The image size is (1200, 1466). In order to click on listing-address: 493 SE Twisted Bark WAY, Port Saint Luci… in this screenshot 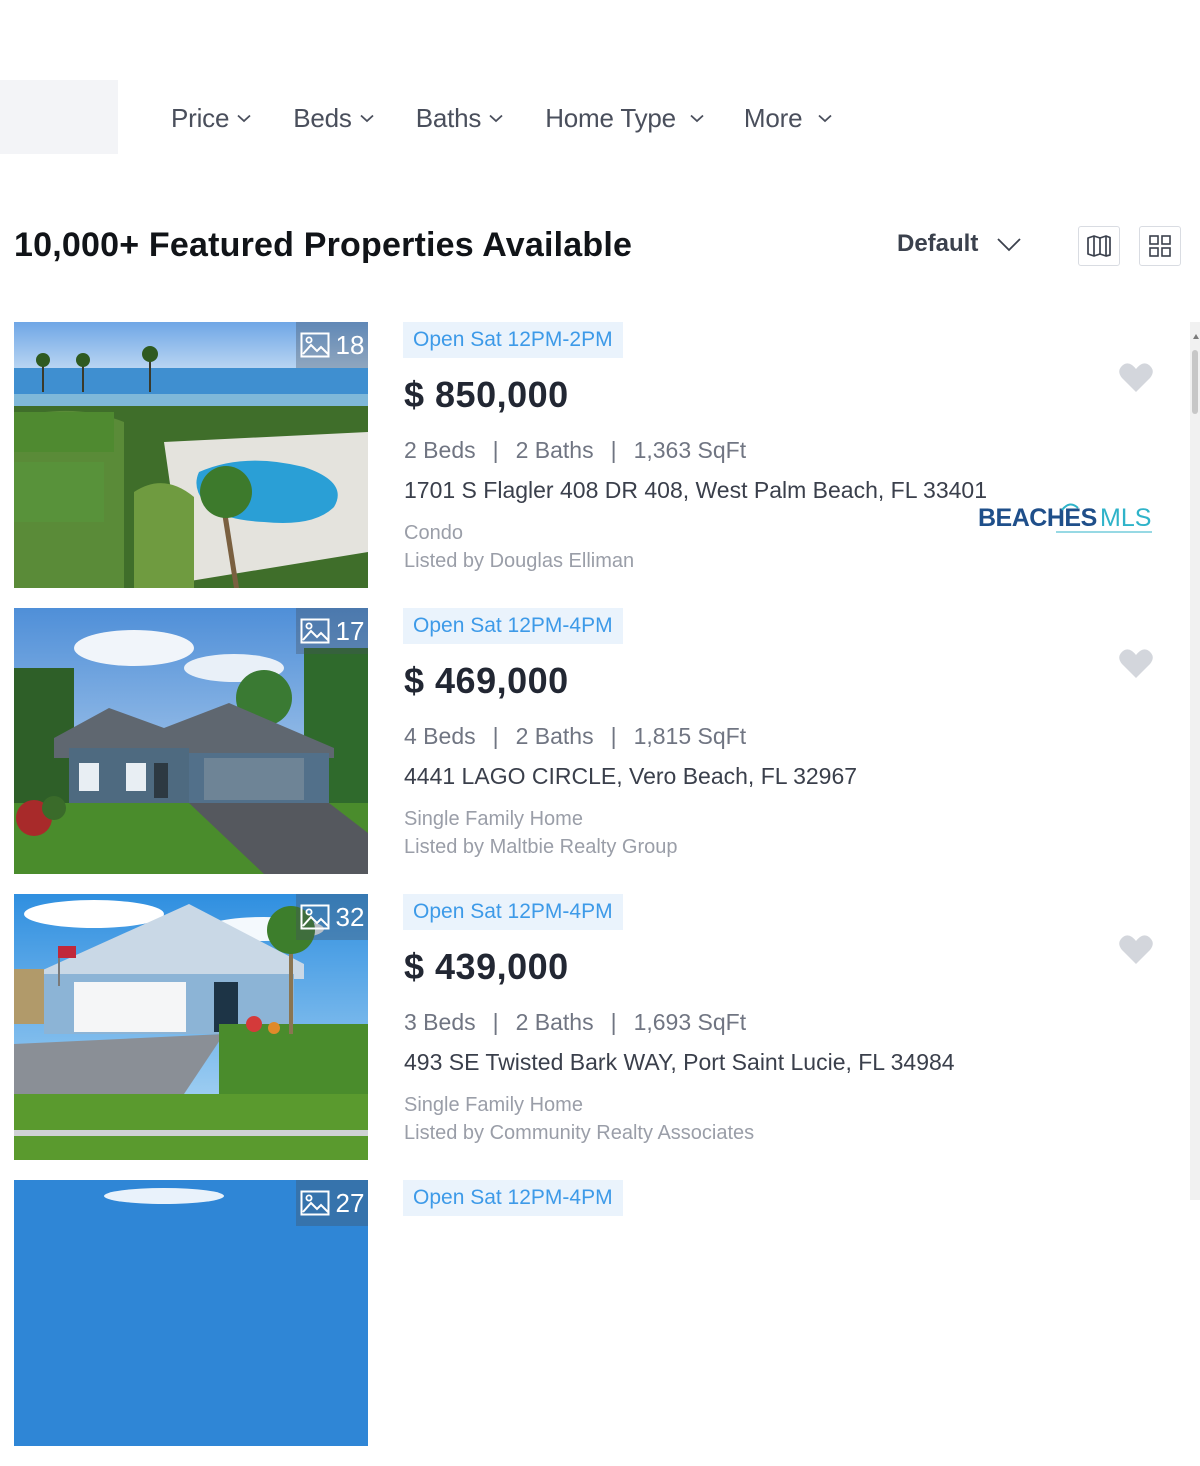, I will do `click(679, 1062)`.